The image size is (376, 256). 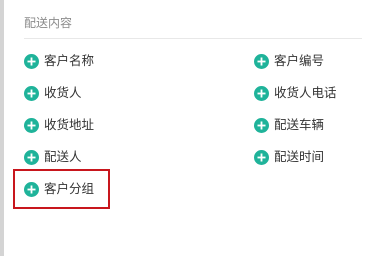 I want to click on field-label: 客户名称, so click(x=69, y=60).